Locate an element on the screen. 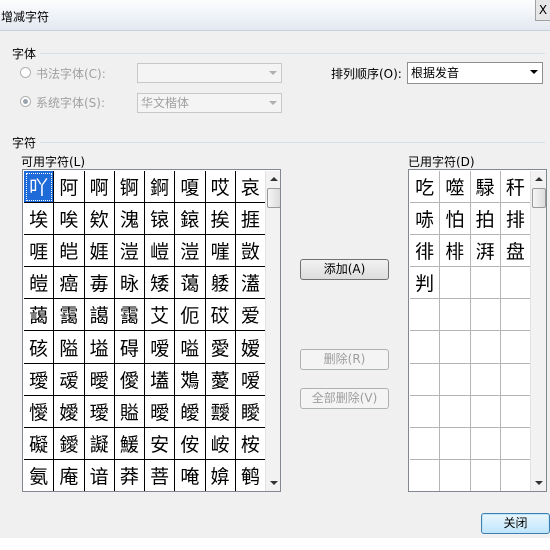  char-cell: 侒 is located at coordinates (190, 443).